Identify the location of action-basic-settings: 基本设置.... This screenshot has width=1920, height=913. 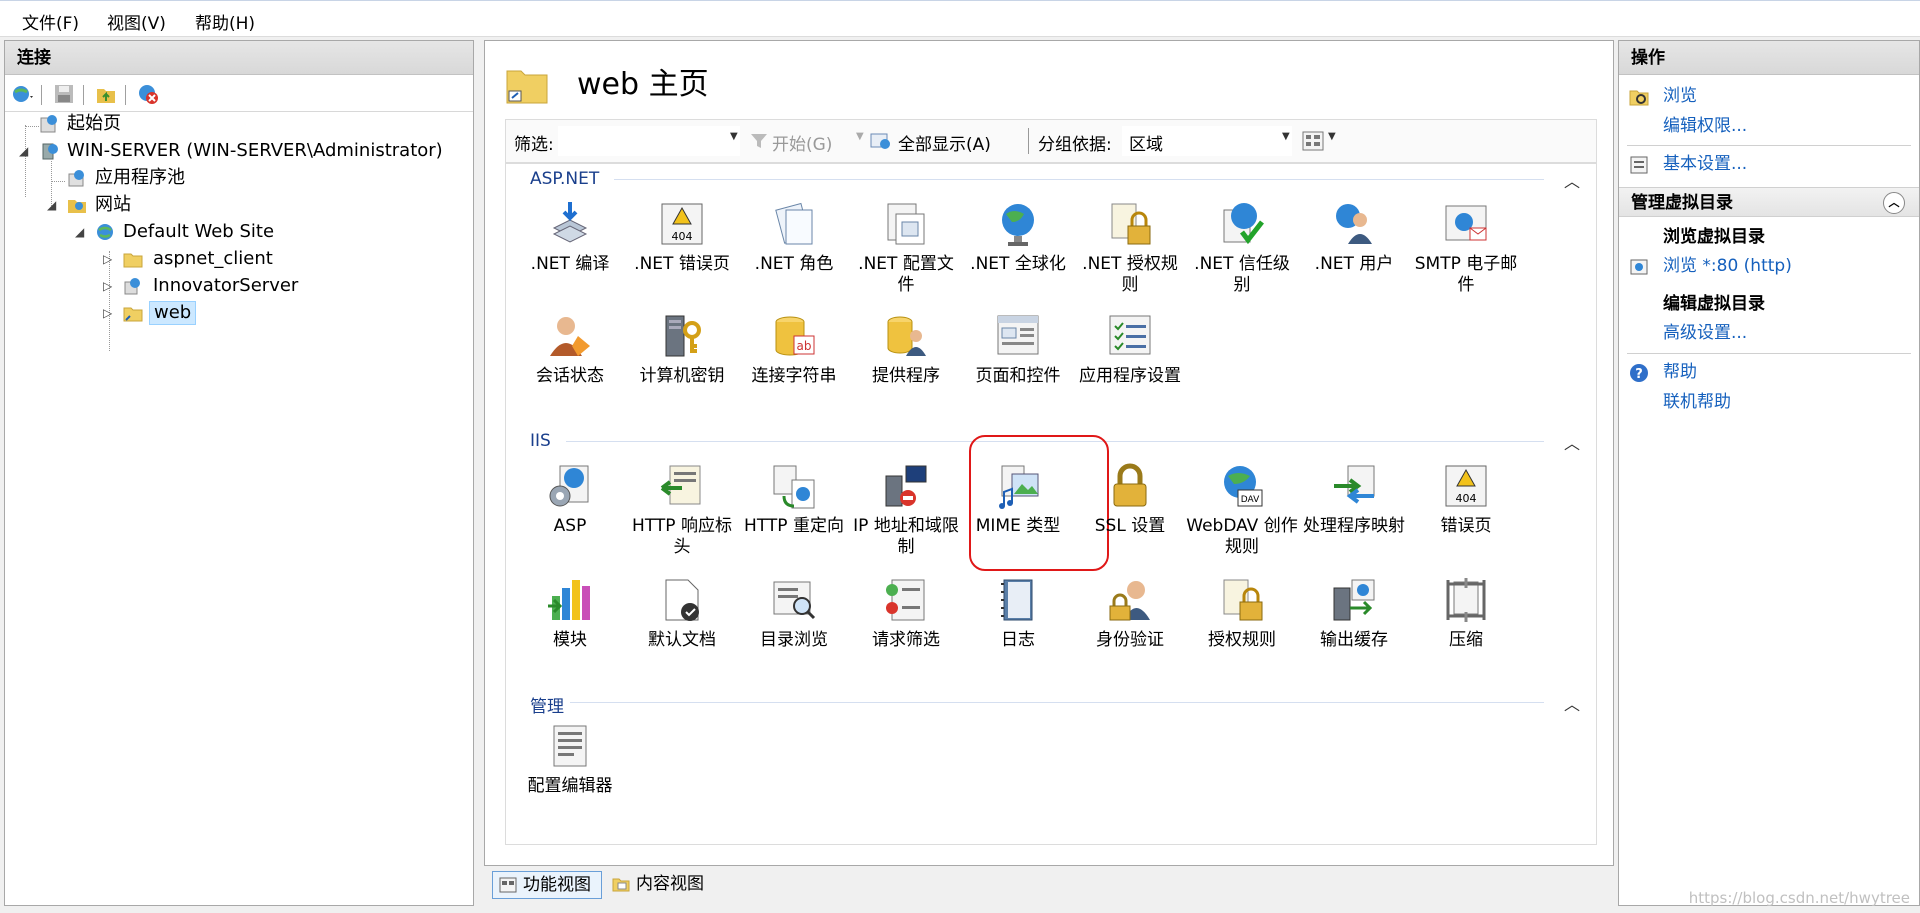
(1769, 164).